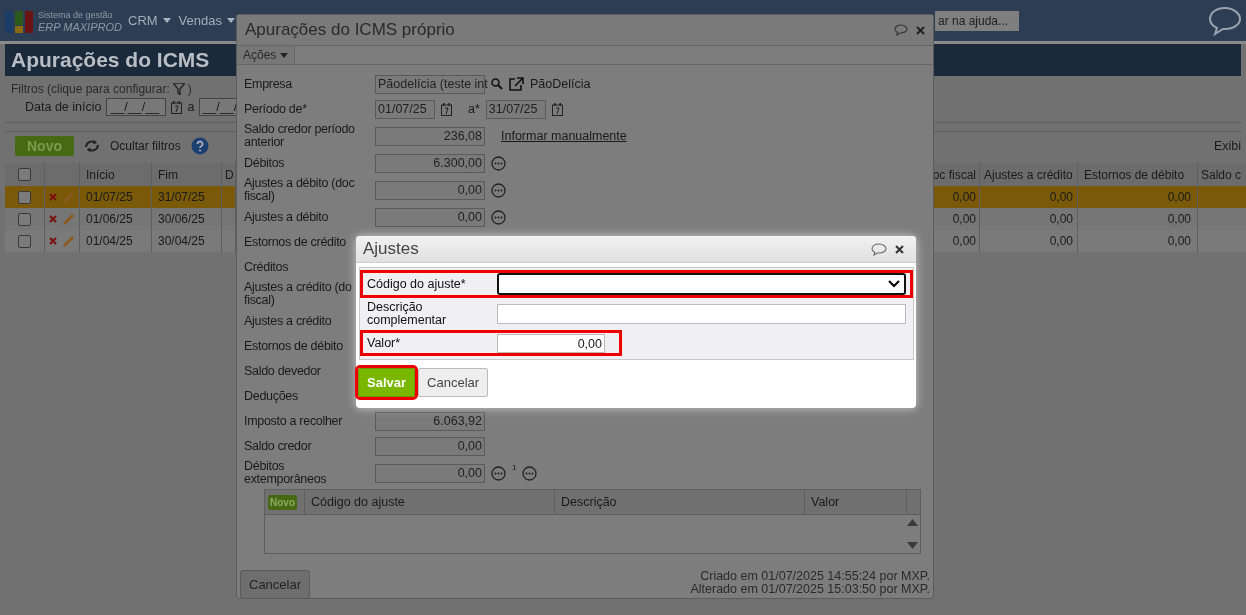  What do you see at coordinates (384, 343) in the screenshot?
I see `field-label: Valor*` at bounding box center [384, 343].